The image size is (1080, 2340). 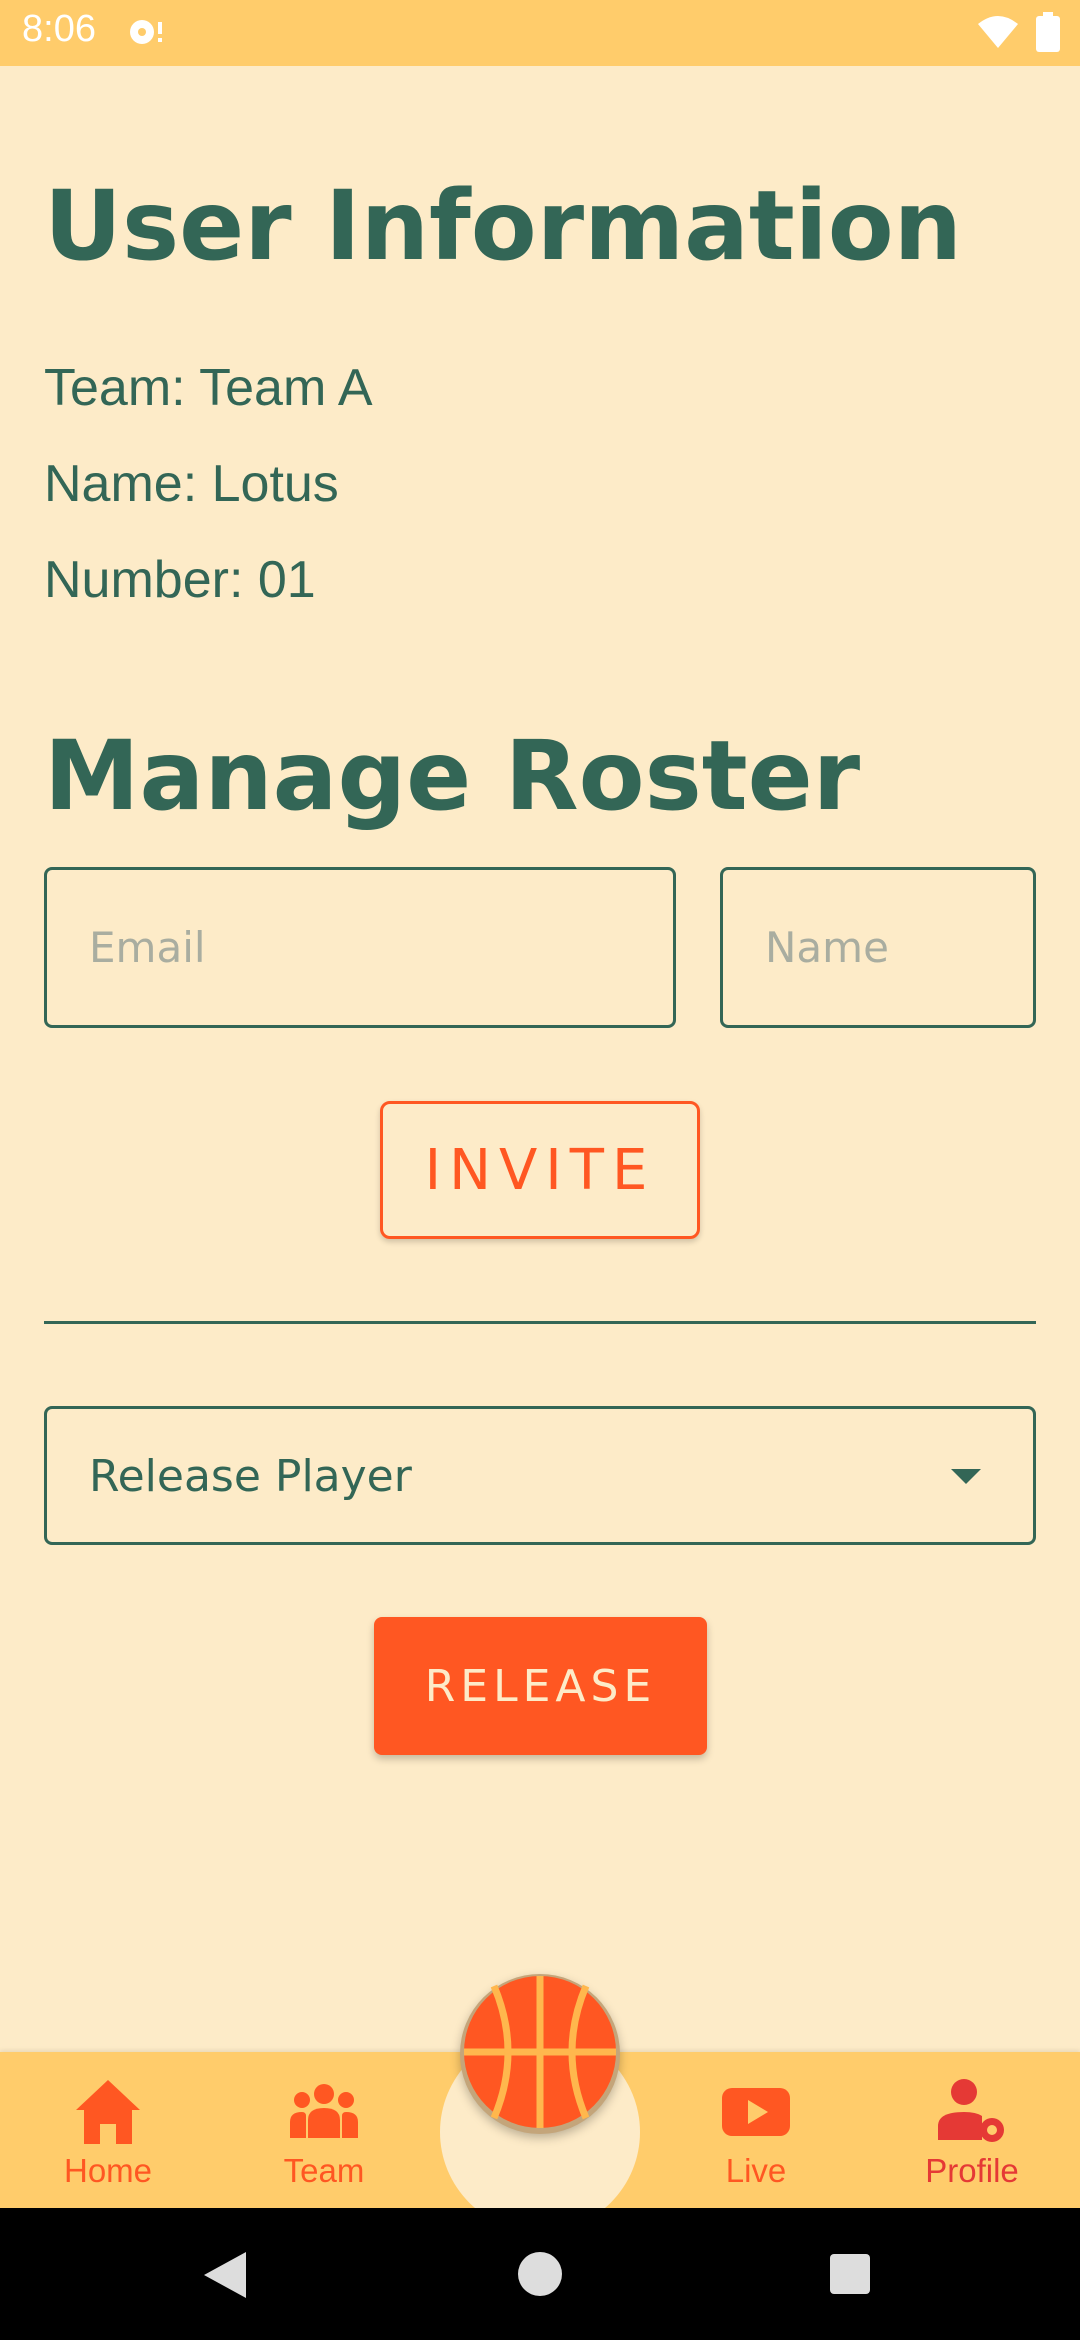 What do you see at coordinates (540, 1686) in the screenshot?
I see `release-button: RELEASE` at bounding box center [540, 1686].